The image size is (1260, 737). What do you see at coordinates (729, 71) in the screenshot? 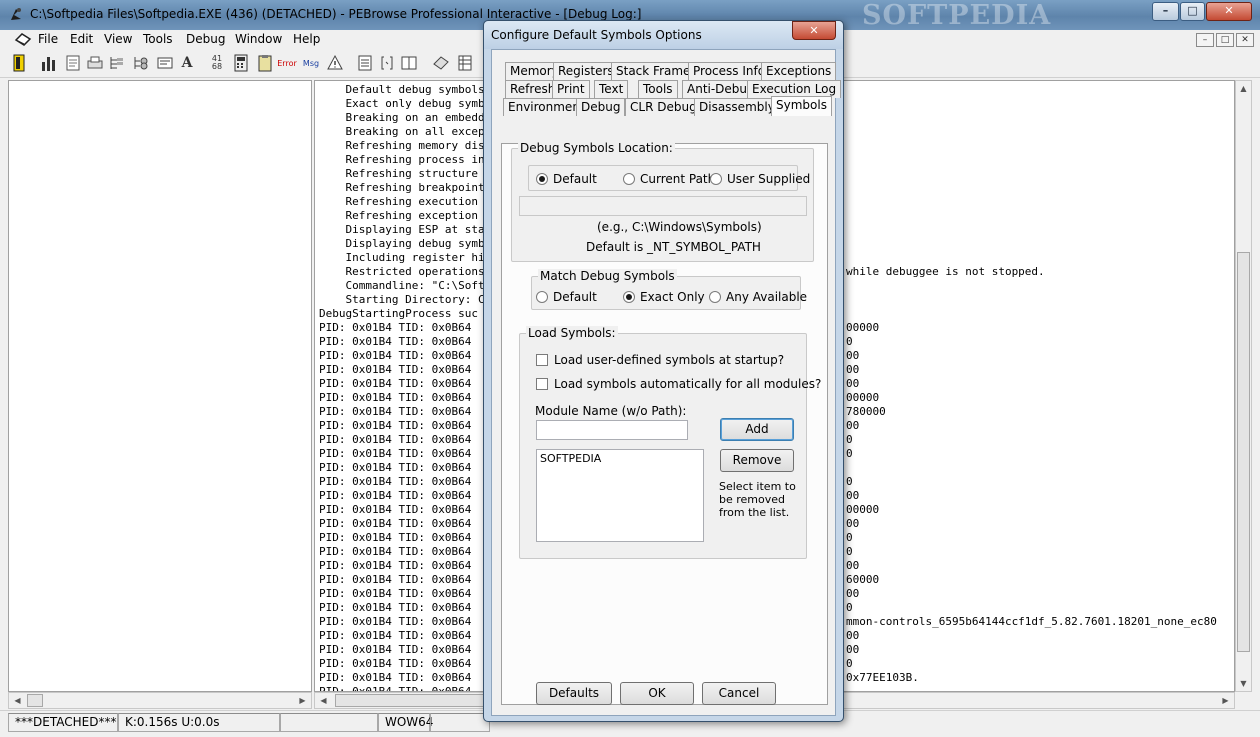
I see `tab-process-info: Process Info` at bounding box center [729, 71].